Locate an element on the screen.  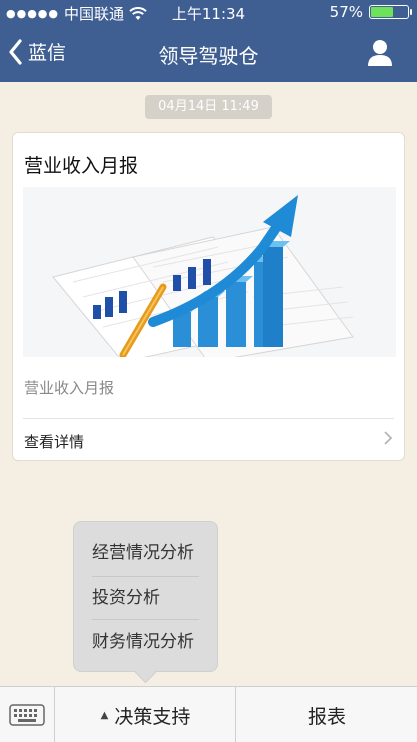
report-label: 报表 is located at coordinates (326, 716).